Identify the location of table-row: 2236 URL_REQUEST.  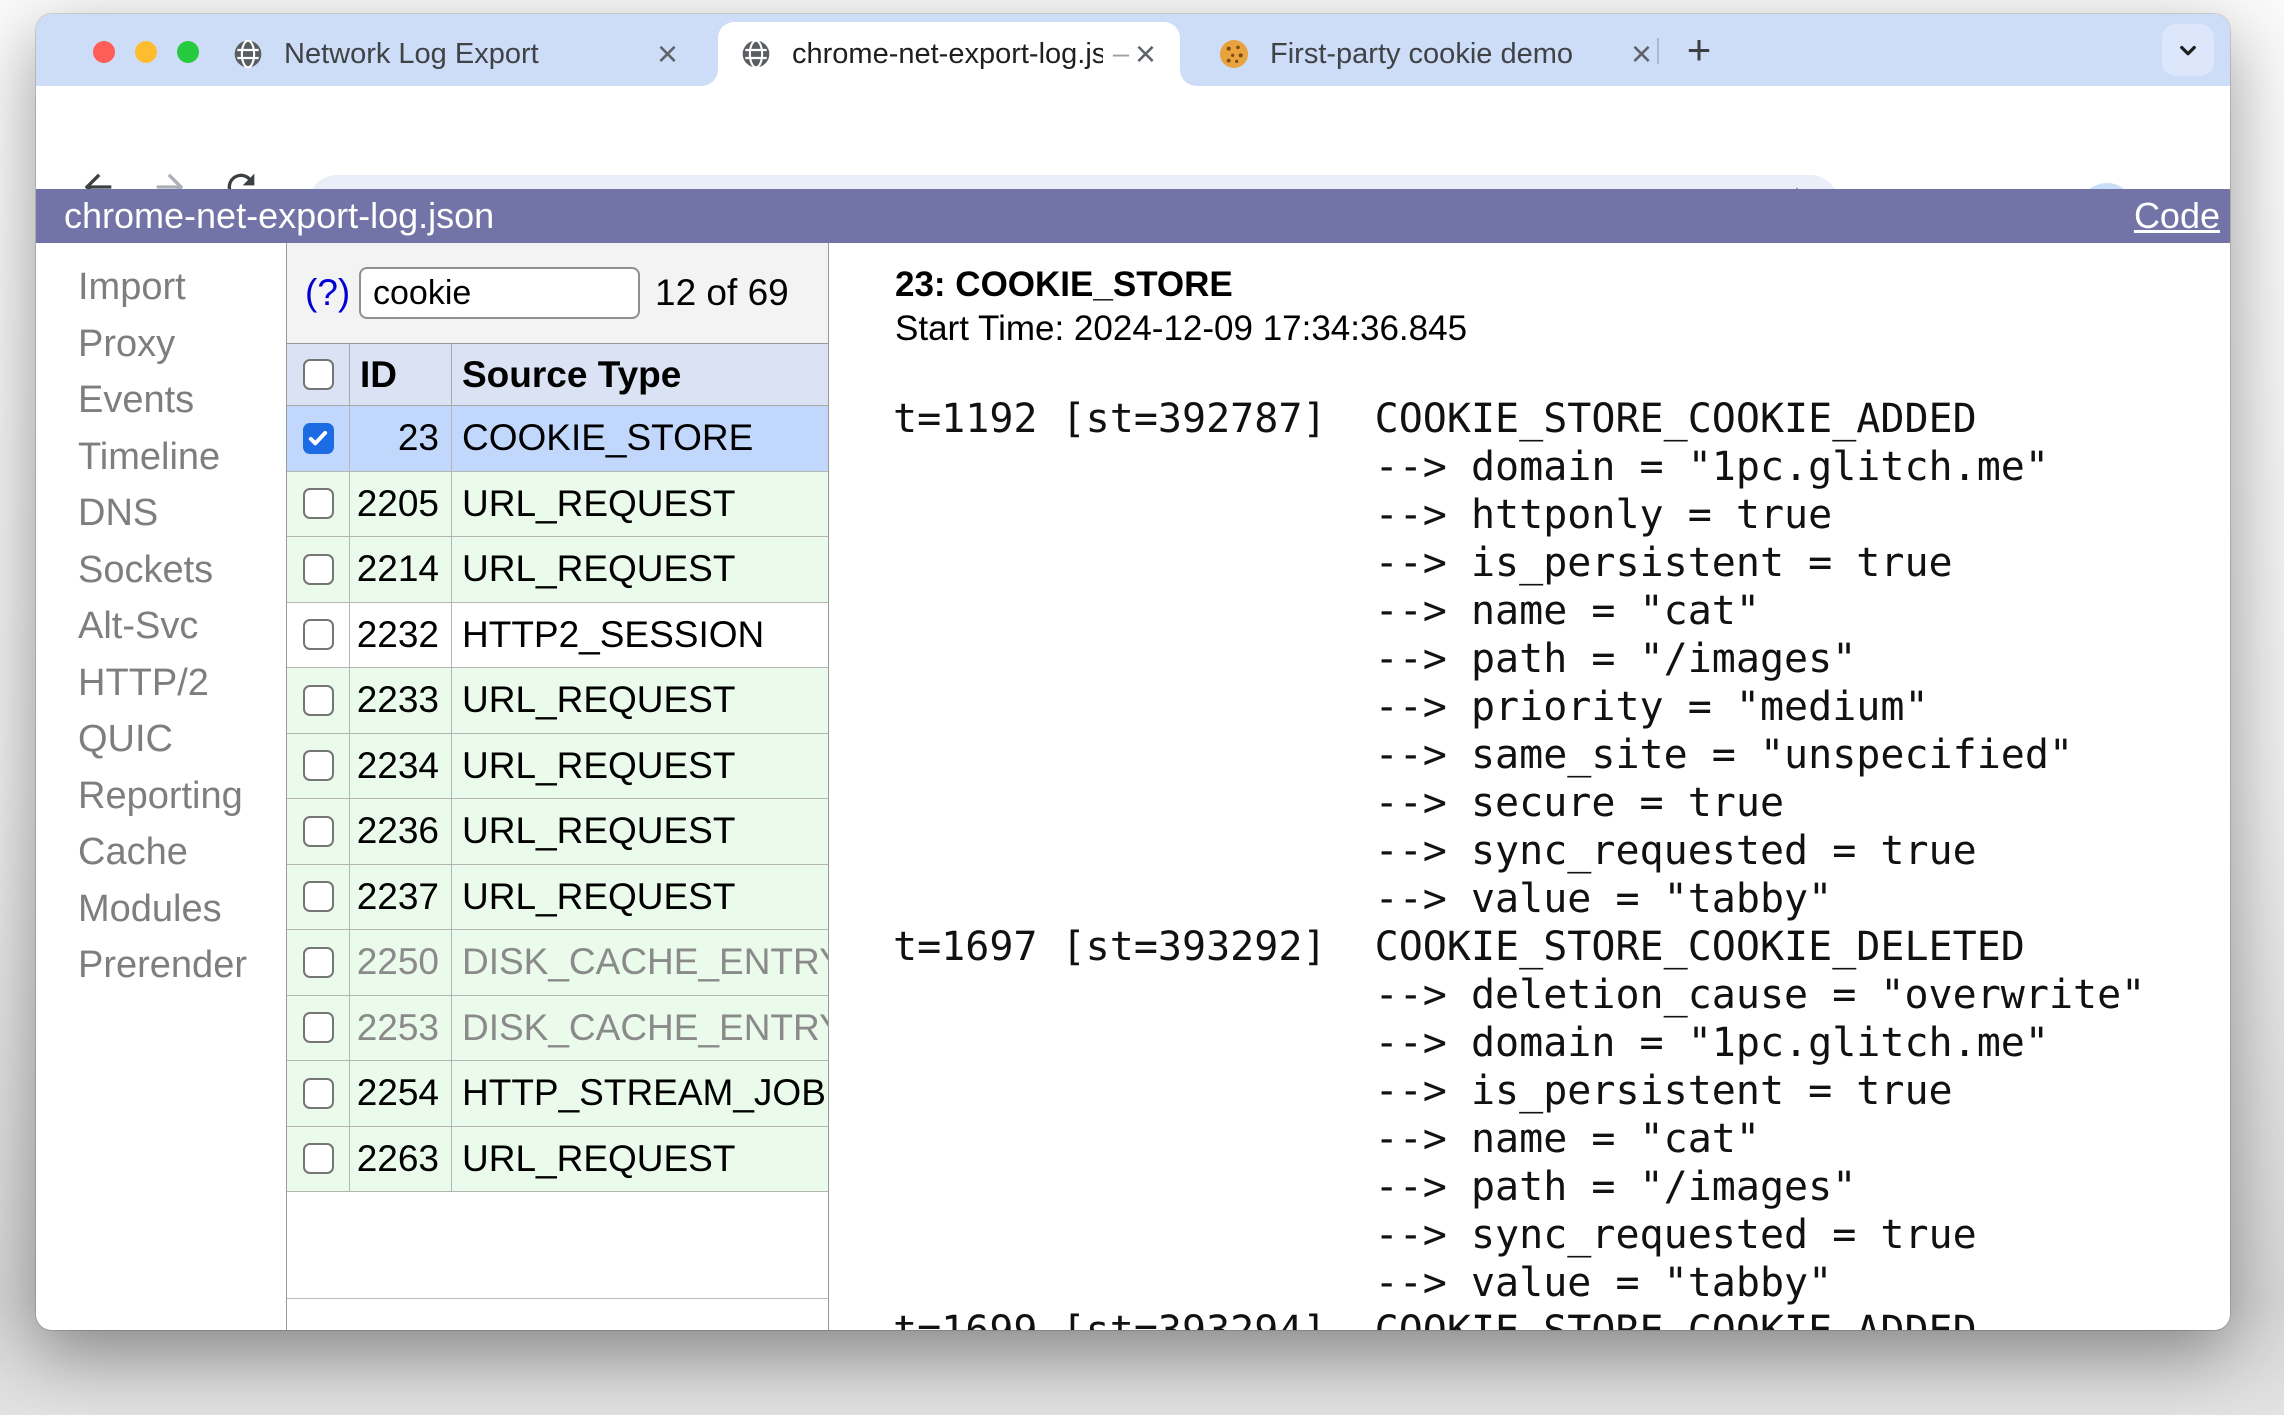
(557, 832).